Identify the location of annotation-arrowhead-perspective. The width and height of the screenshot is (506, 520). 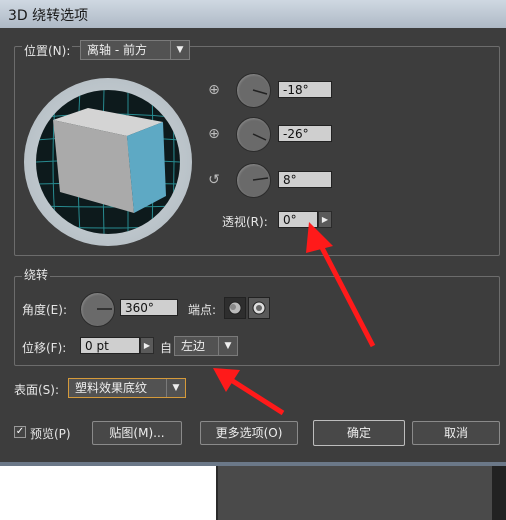
(319, 237).